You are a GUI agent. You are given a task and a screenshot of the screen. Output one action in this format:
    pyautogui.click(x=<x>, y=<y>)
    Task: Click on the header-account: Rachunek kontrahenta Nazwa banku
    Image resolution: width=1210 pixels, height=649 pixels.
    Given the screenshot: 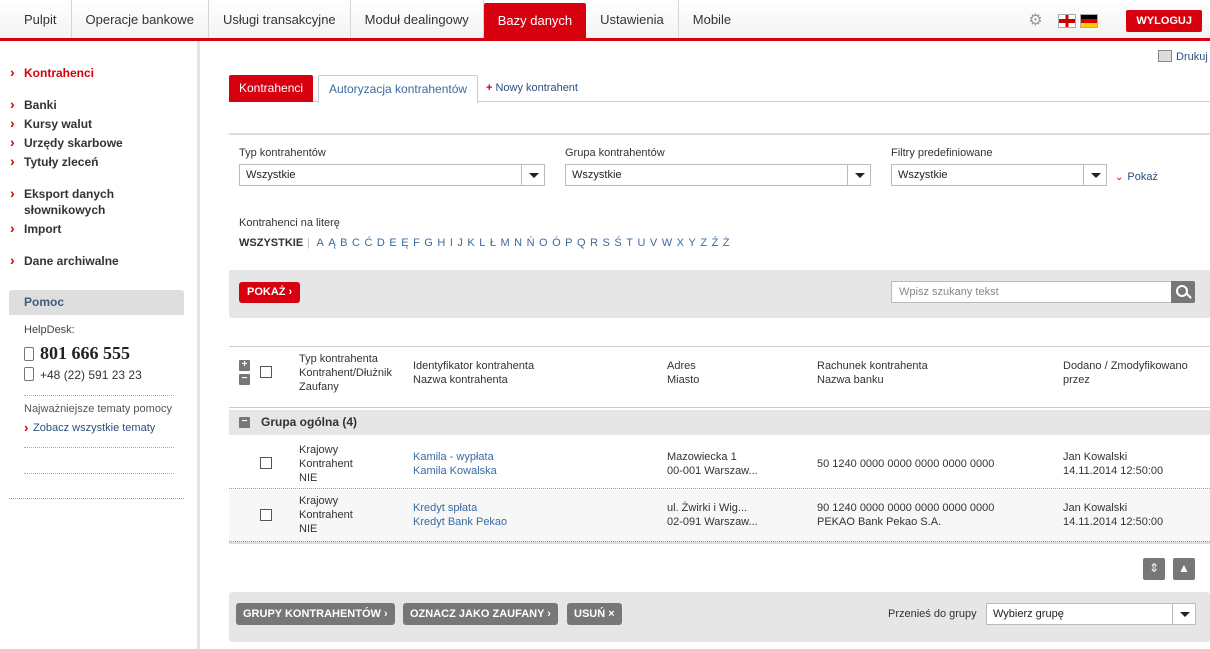 What is the action you would take?
    pyautogui.click(x=872, y=373)
    